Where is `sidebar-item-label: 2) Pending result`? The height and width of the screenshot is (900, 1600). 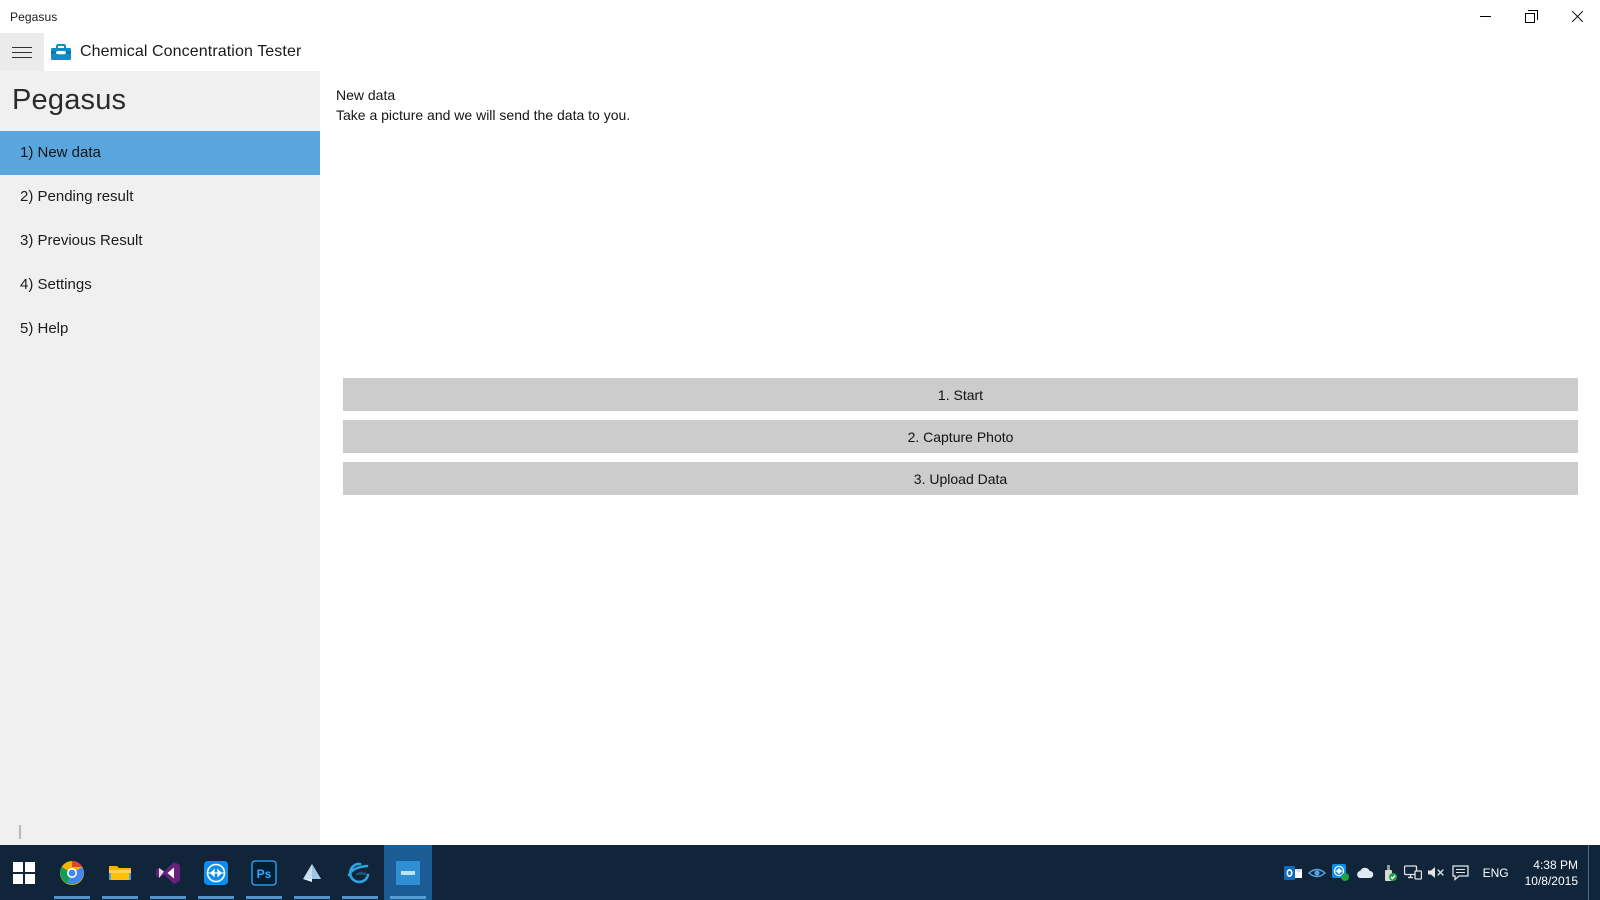
sidebar-item-label: 2) Pending result is located at coordinates (77, 197).